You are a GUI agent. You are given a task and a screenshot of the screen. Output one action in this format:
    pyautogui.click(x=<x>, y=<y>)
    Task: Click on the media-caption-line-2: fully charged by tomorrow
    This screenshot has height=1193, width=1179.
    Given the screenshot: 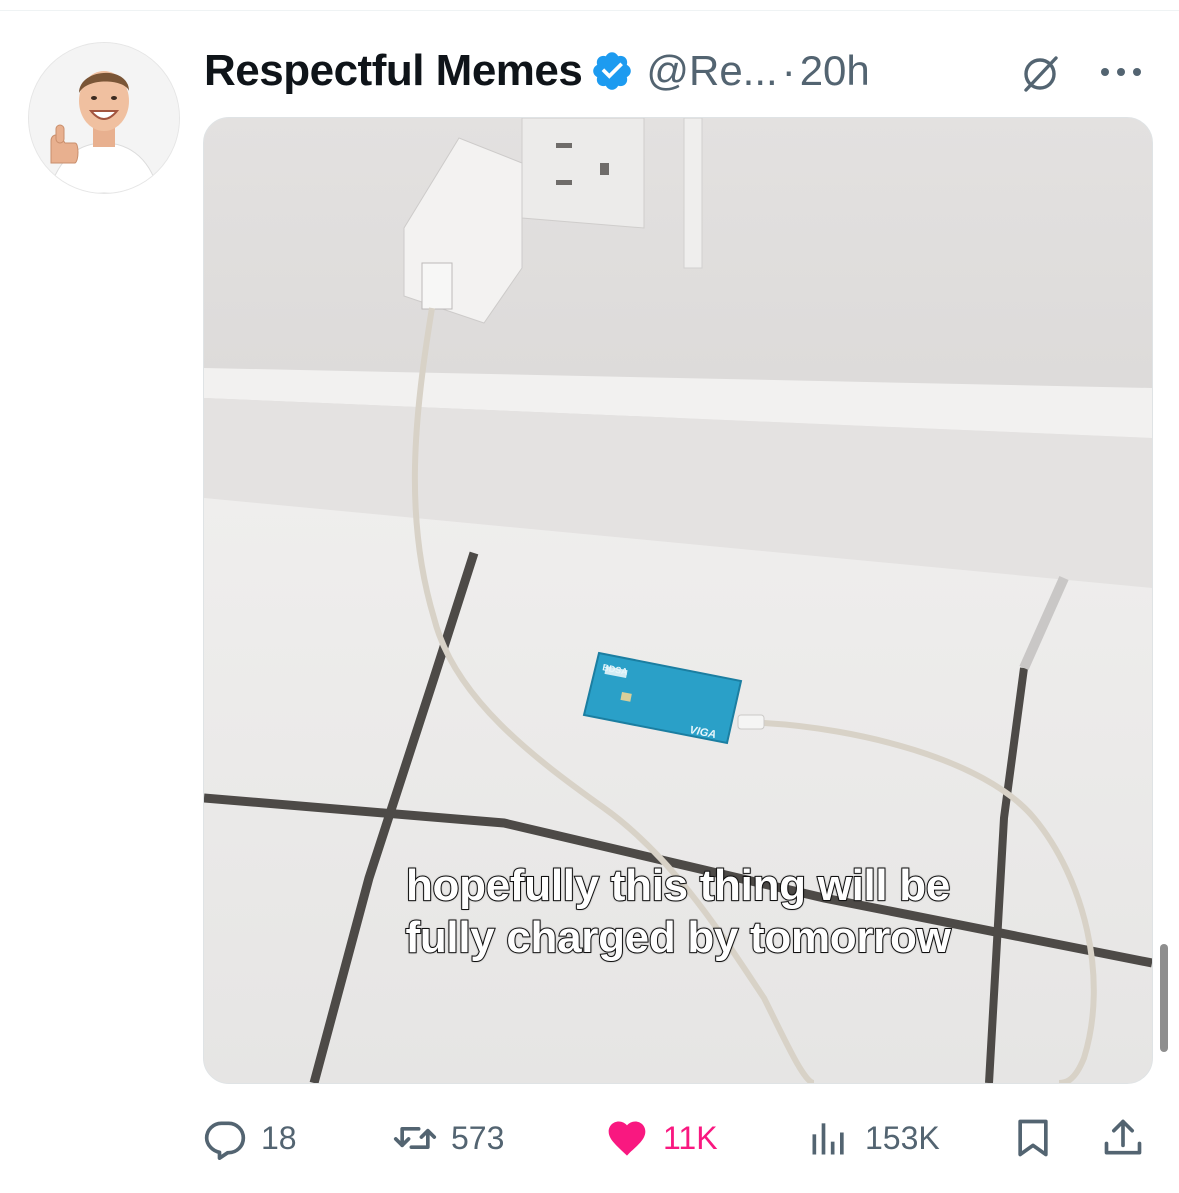 What is the action you would take?
    pyautogui.click(x=677, y=937)
    